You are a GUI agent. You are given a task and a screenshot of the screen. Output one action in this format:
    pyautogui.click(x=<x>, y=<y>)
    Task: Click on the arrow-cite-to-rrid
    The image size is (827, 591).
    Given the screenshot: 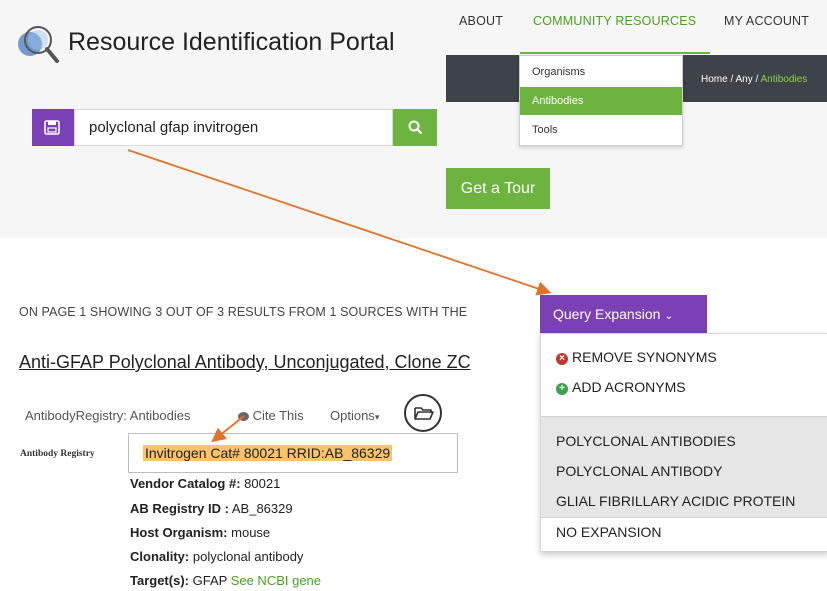 What is the action you would take?
    pyautogui.click(x=228, y=429)
    